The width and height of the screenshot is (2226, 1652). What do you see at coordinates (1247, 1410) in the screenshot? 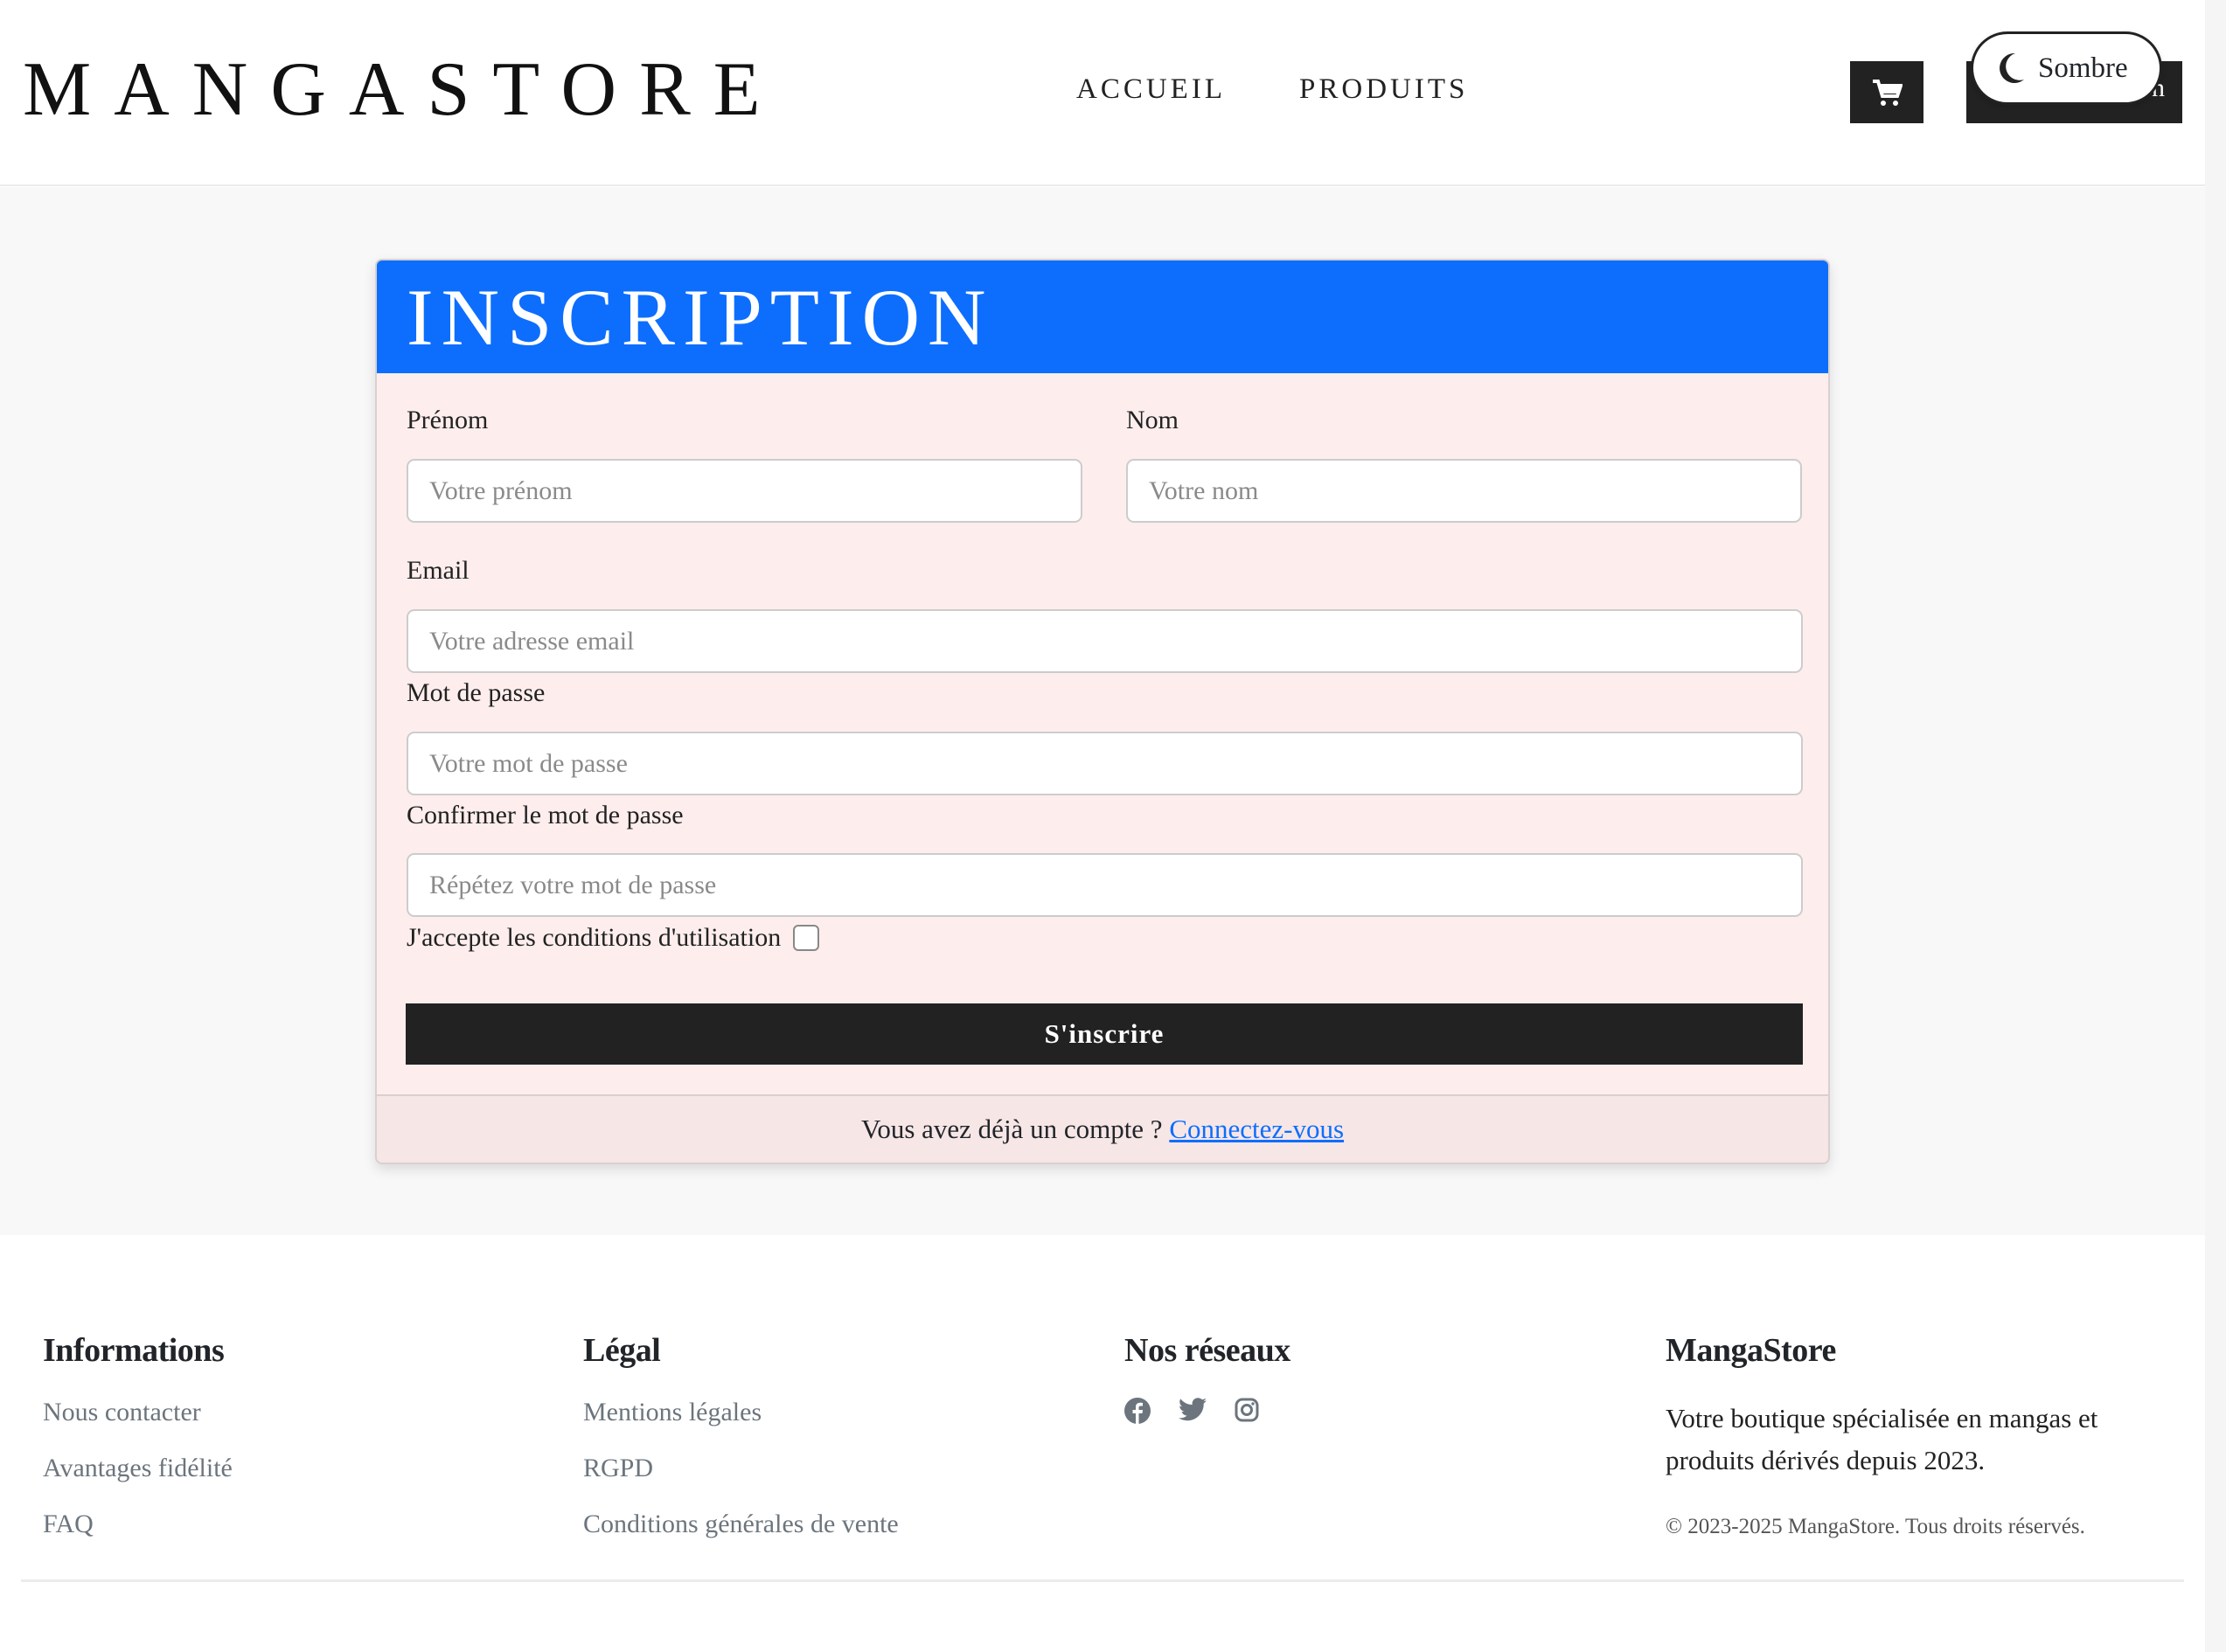
I see `instagram-icon` at bounding box center [1247, 1410].